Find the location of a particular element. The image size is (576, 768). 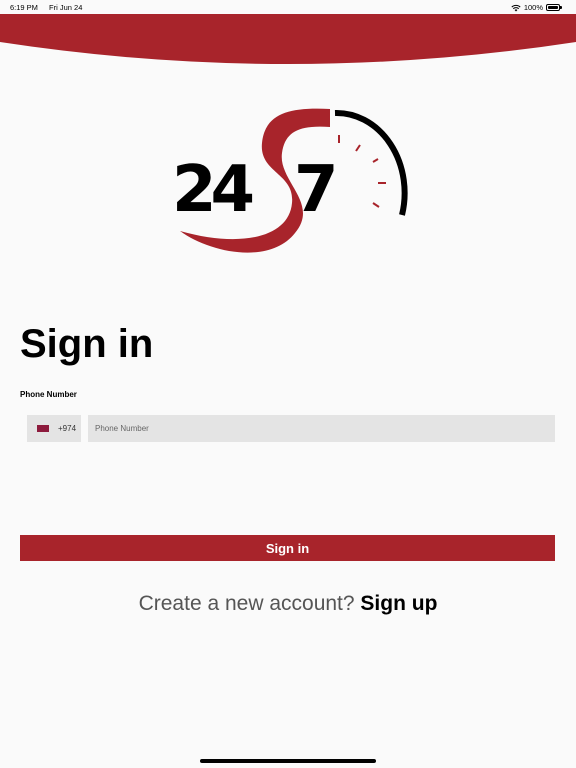

status-bar: 6:19 PM Fri Jun 24 100% is located at coordinates (288, 7).